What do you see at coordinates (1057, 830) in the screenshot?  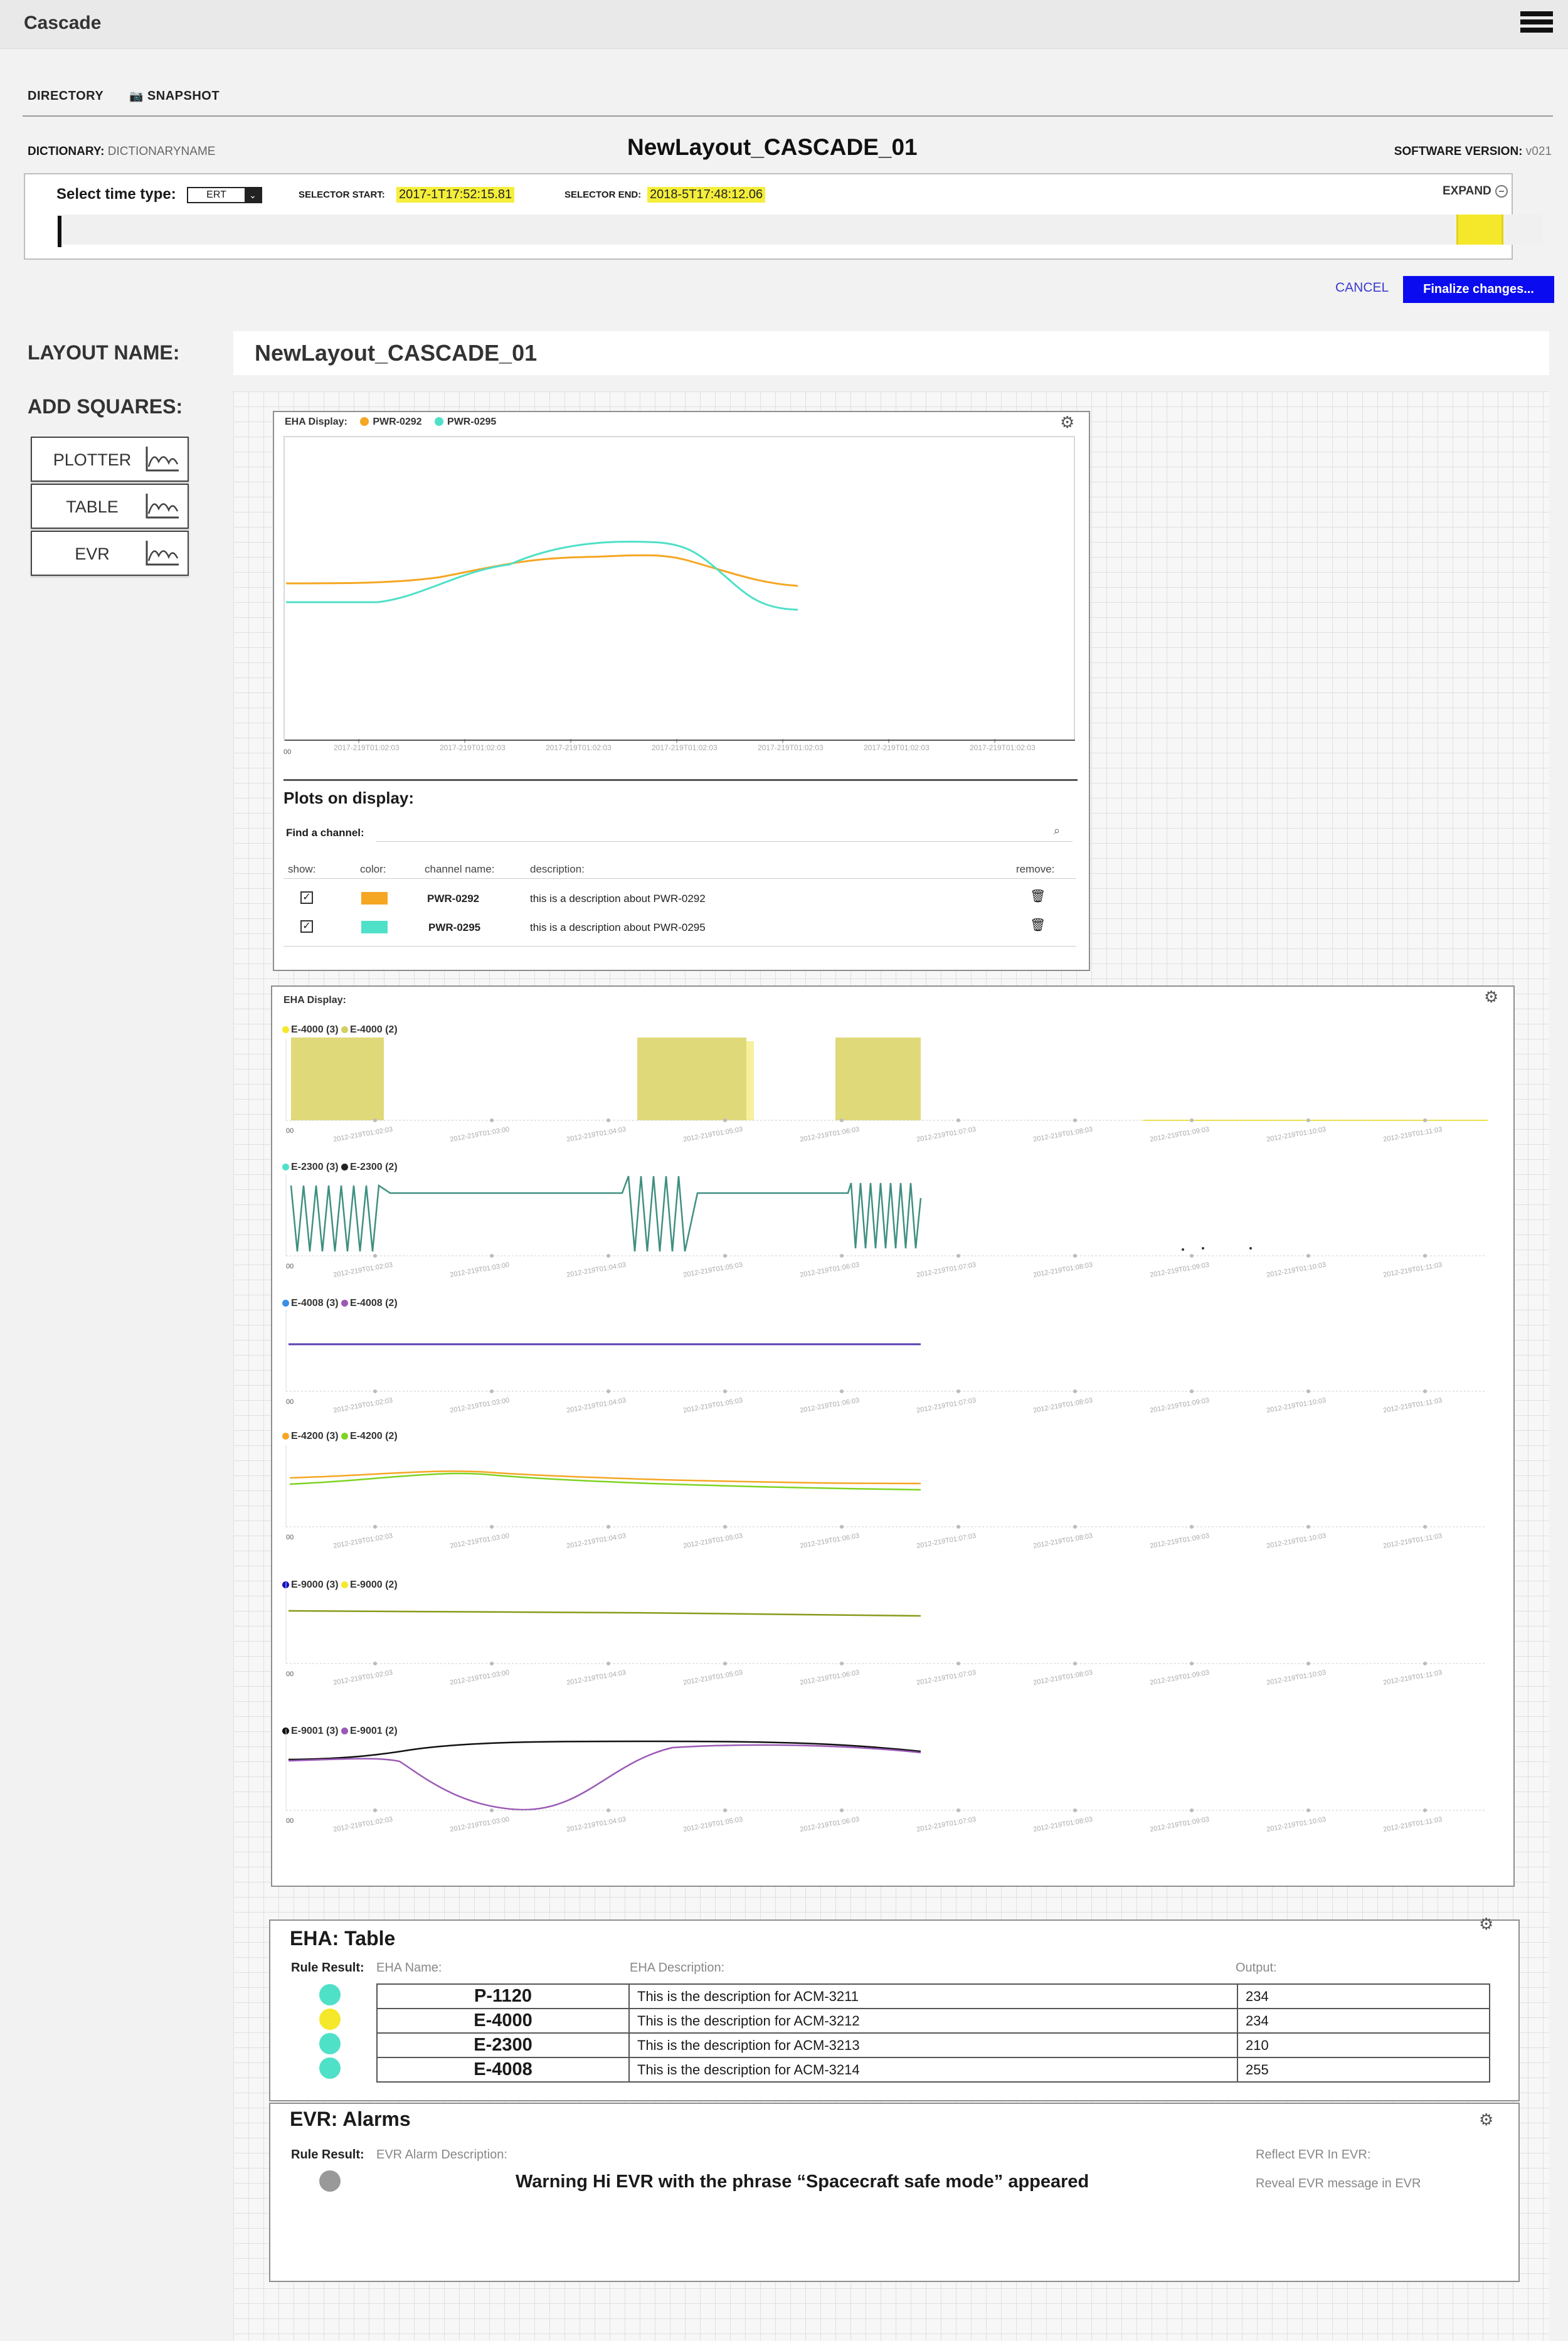 I see `search-icon: ⌕` at bounding box center [1057, 830].